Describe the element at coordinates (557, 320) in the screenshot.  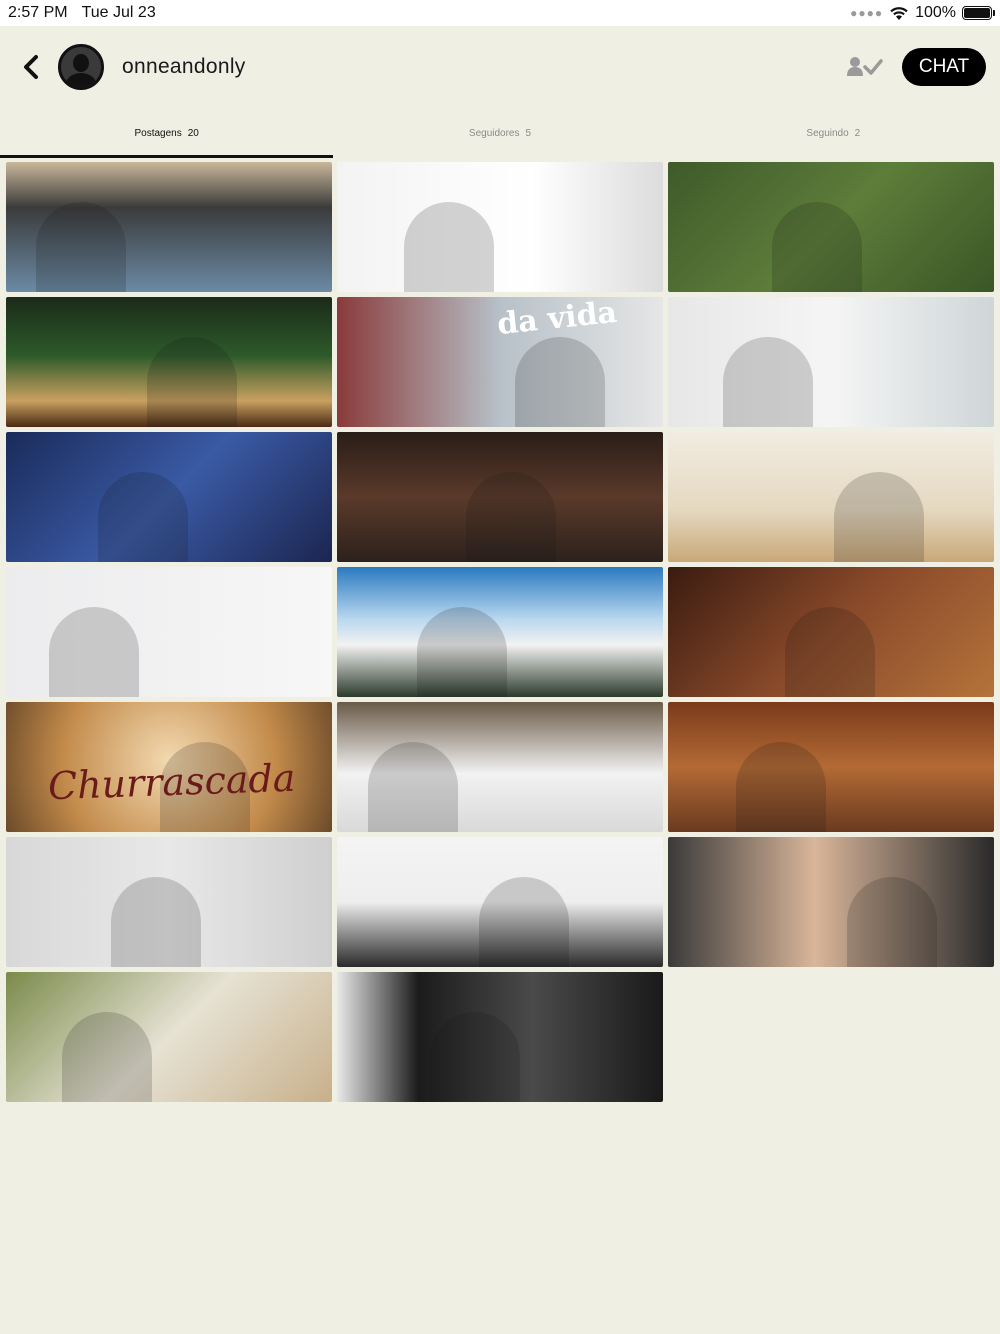
I see `photo-caption-text: da vida` at that location.